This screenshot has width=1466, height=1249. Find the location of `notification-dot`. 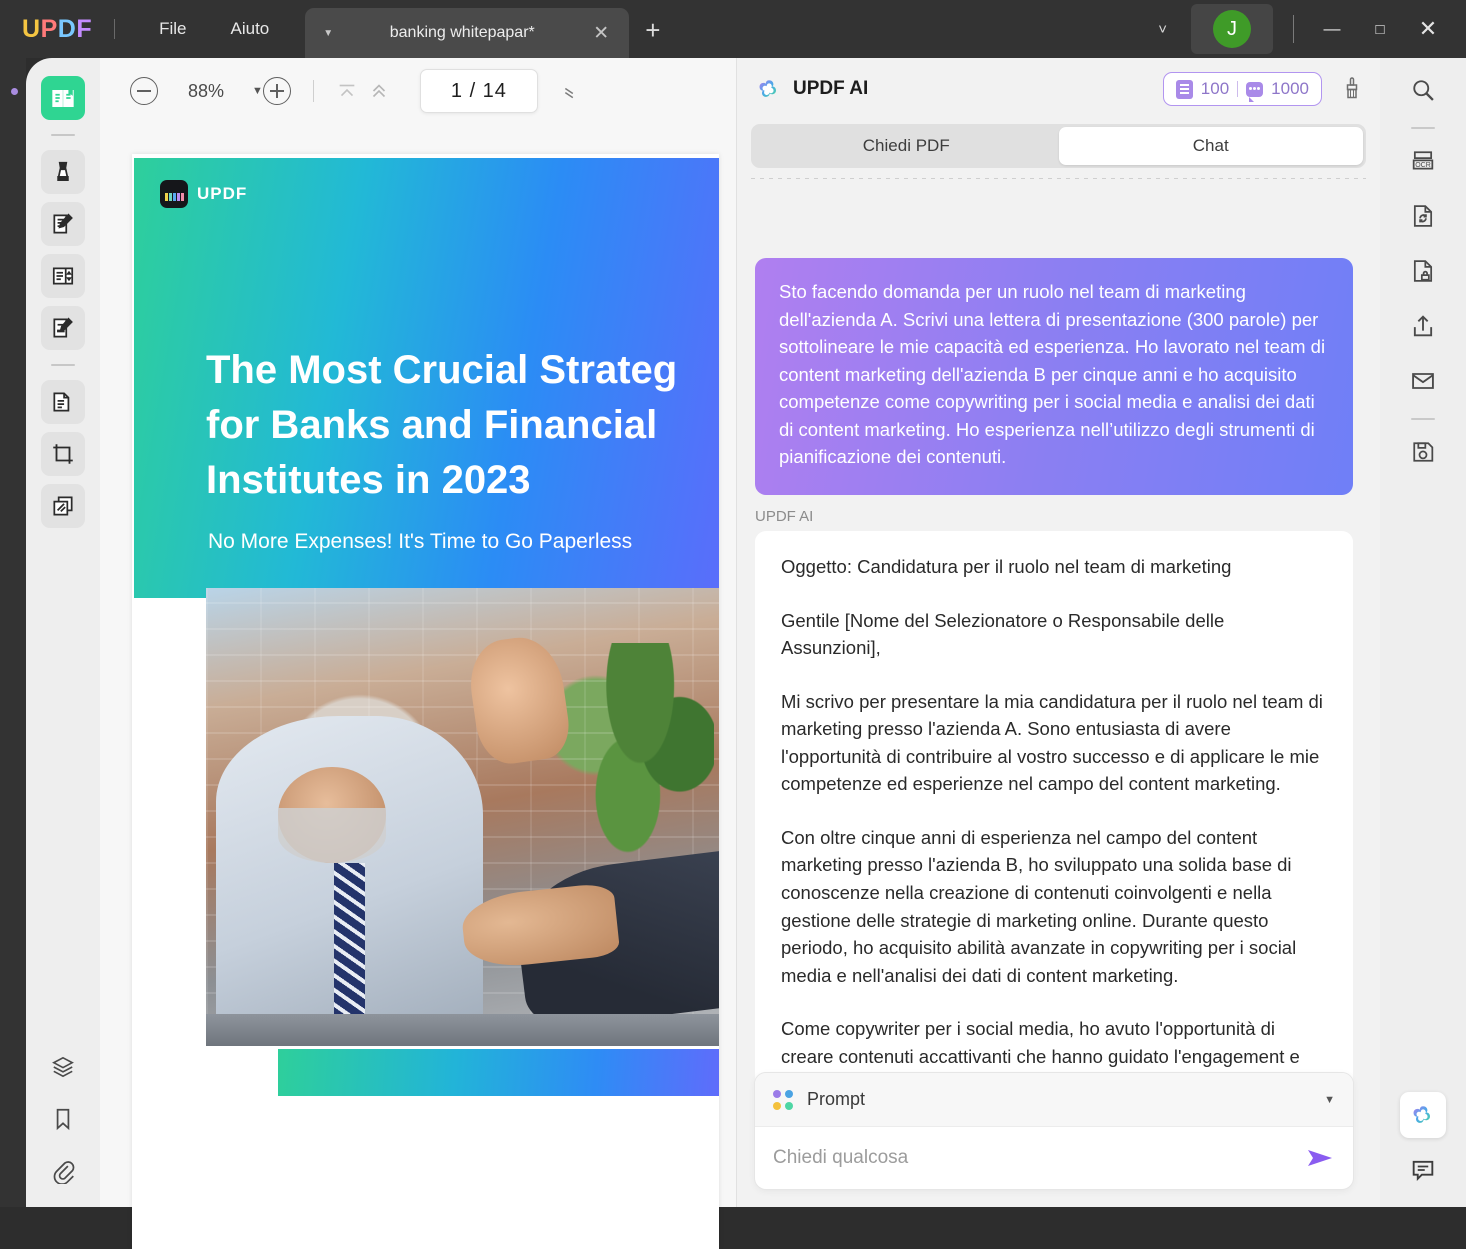

notification-dot is located at coordinates (14, 91).